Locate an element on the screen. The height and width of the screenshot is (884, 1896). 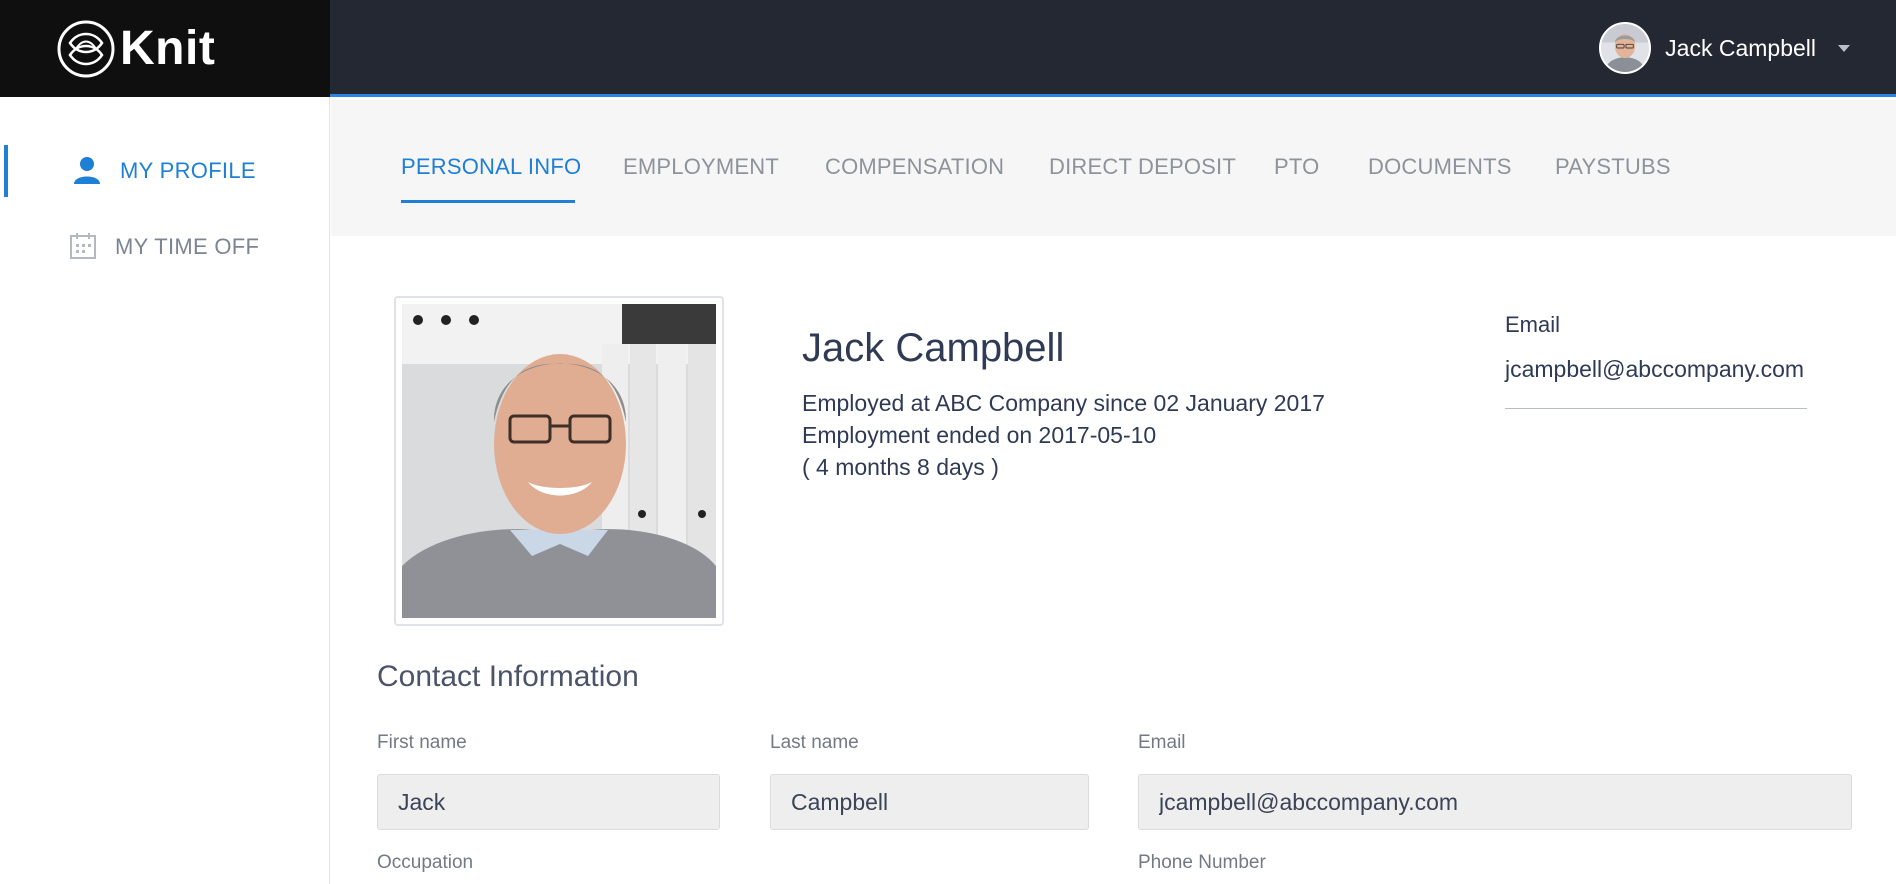
tab-direct-deposit: DIRECT DEPOSIT is located at coordinates (1142, 167).